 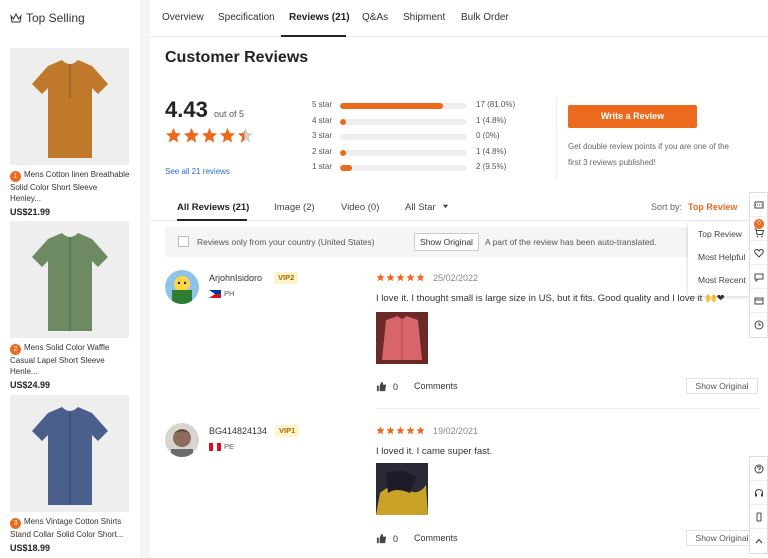 What do you see at coordinates (720, 234) in the screenshot?
I see `sort-option-top-review: Top Review` at bounding box center [720, 234].